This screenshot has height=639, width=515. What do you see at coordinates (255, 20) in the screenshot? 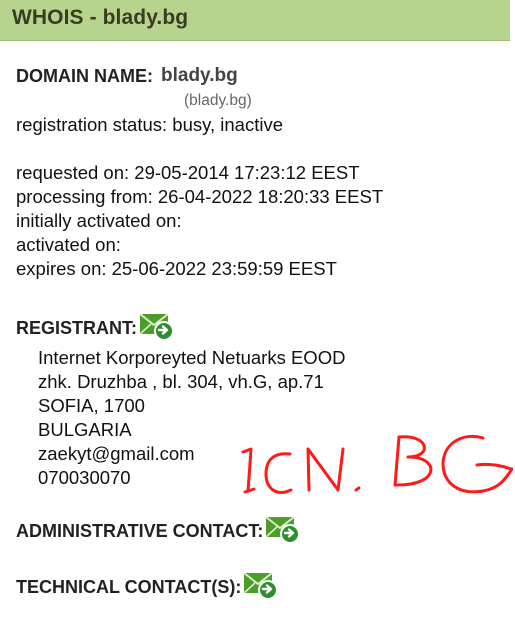
I see `whois-header: WHOIS - blady.bg` at bounding box center [255, 20].